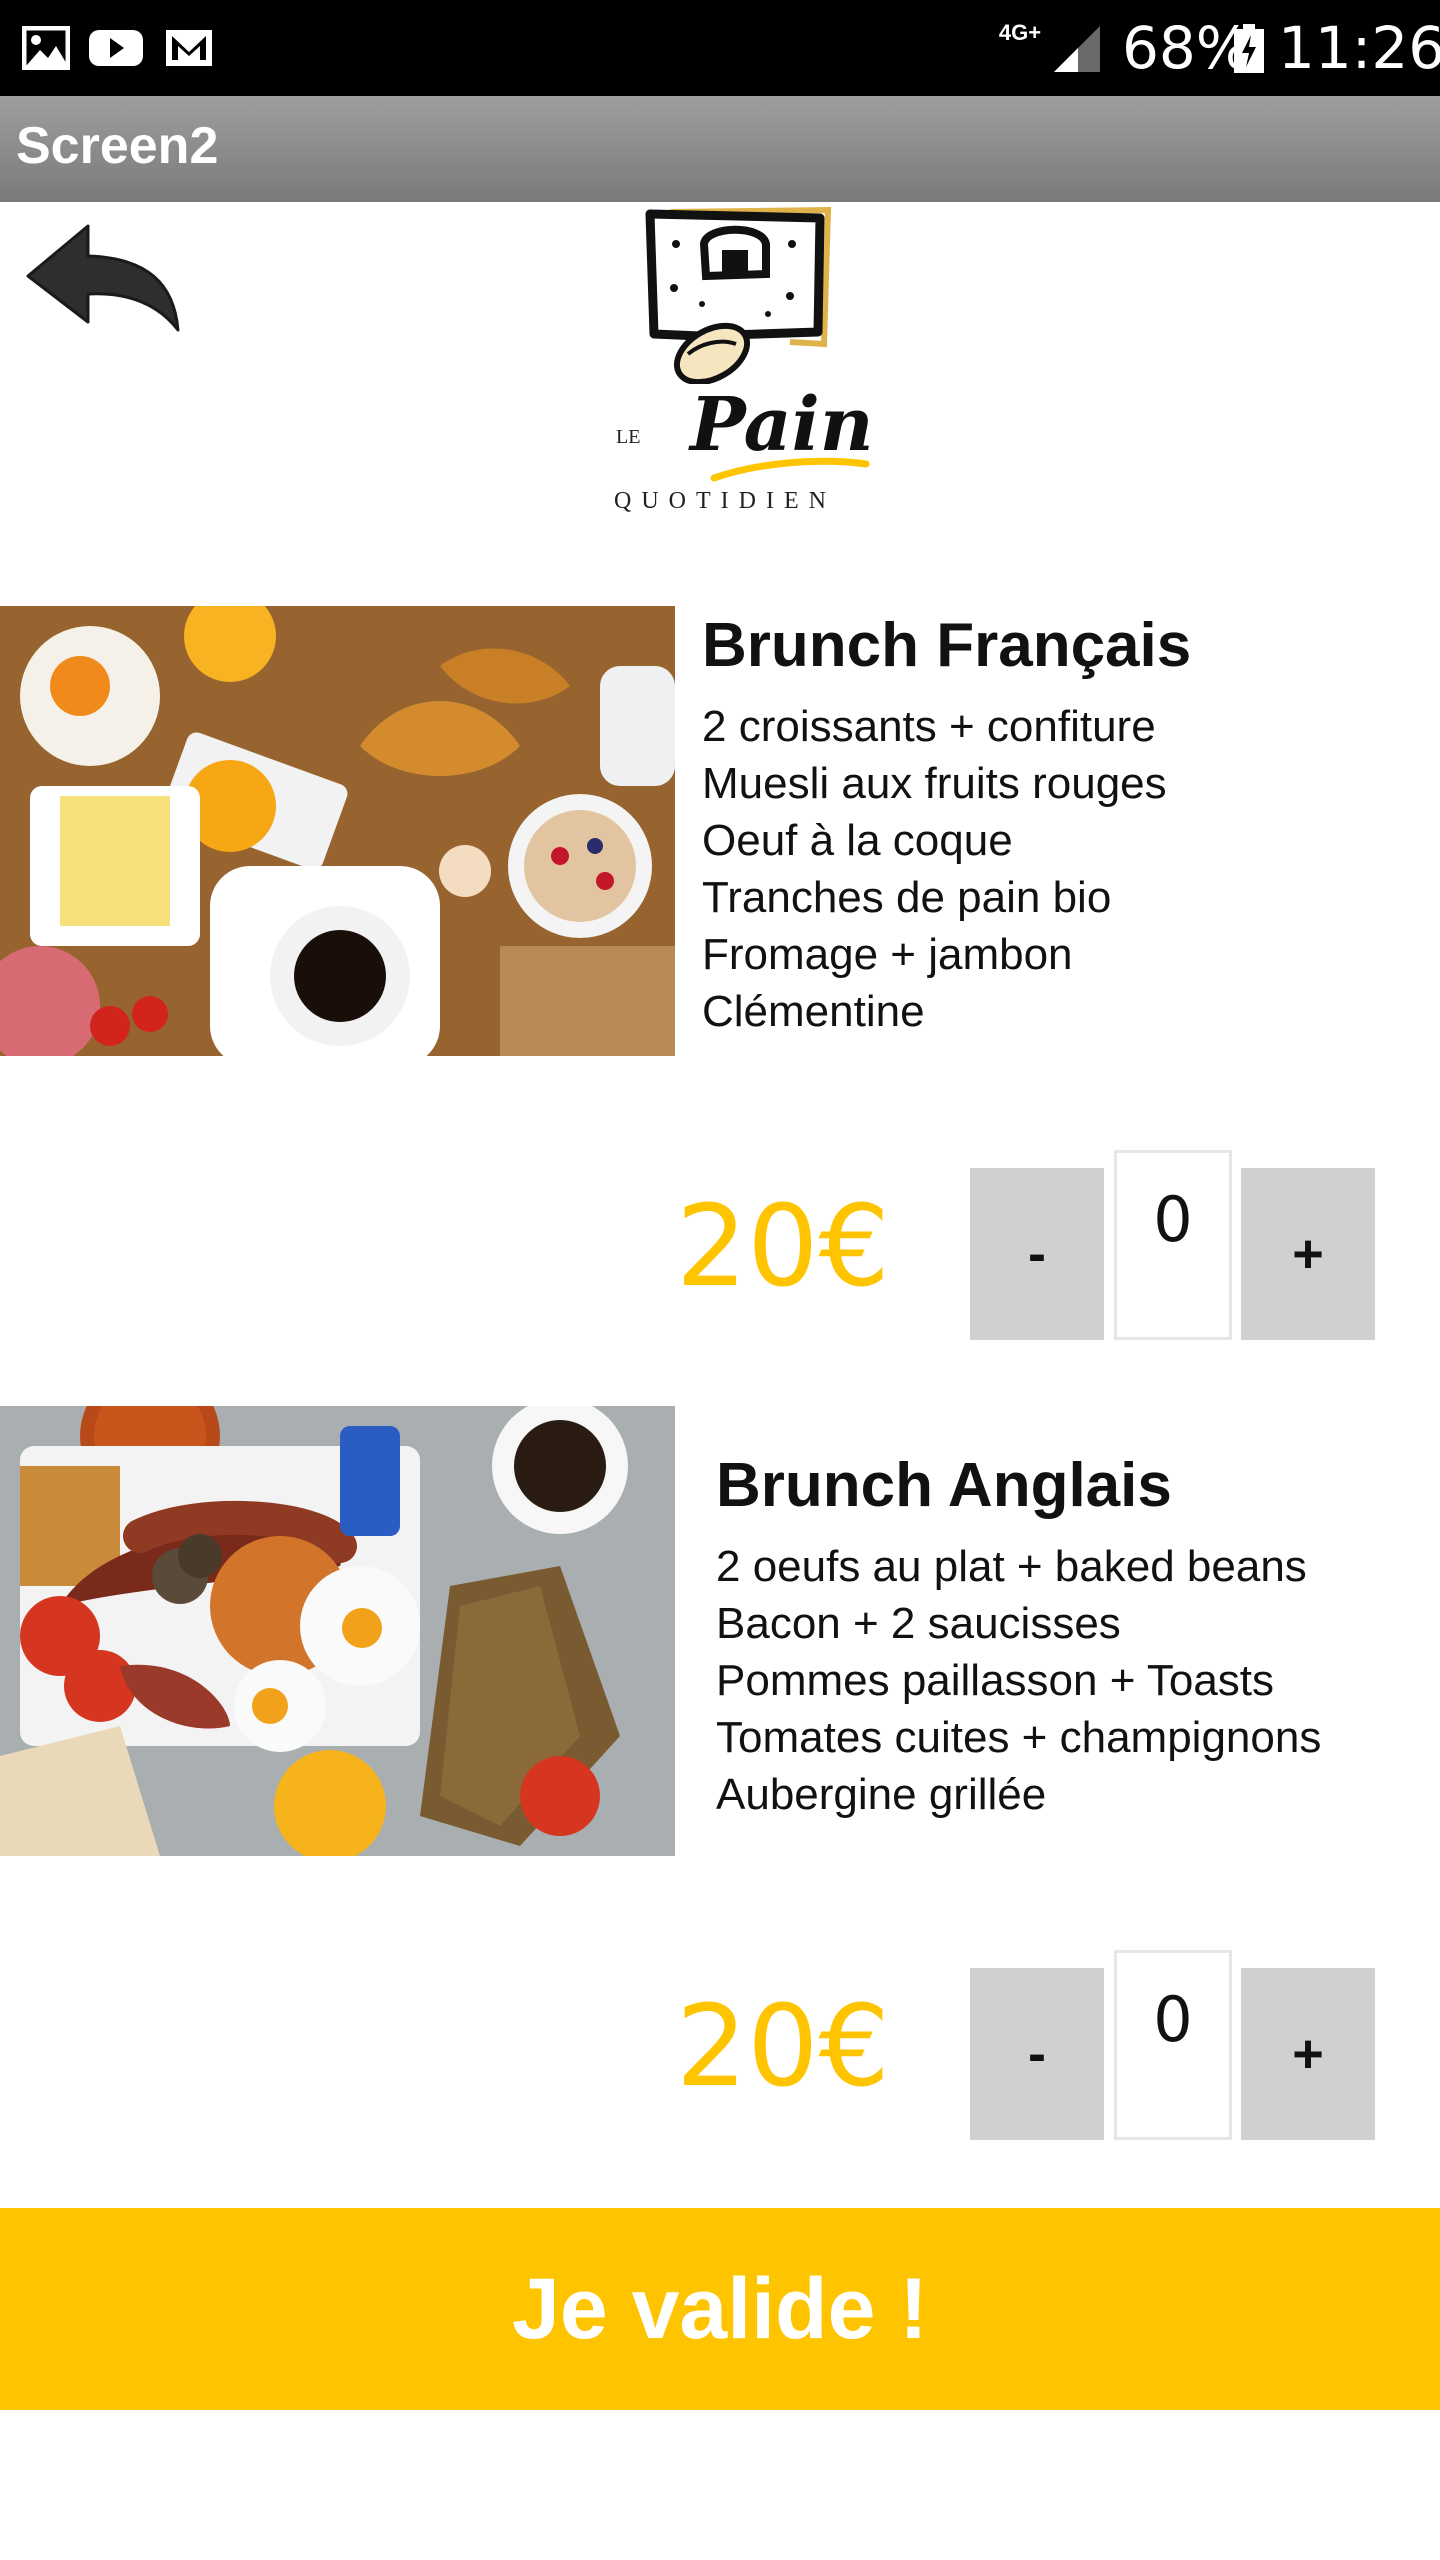 The width and height of the screenshot is (1440, 2560). Describe the element at coordinates (881, 1794) in the screenshot. I see `description-line: Aubergine grillée` at that location.